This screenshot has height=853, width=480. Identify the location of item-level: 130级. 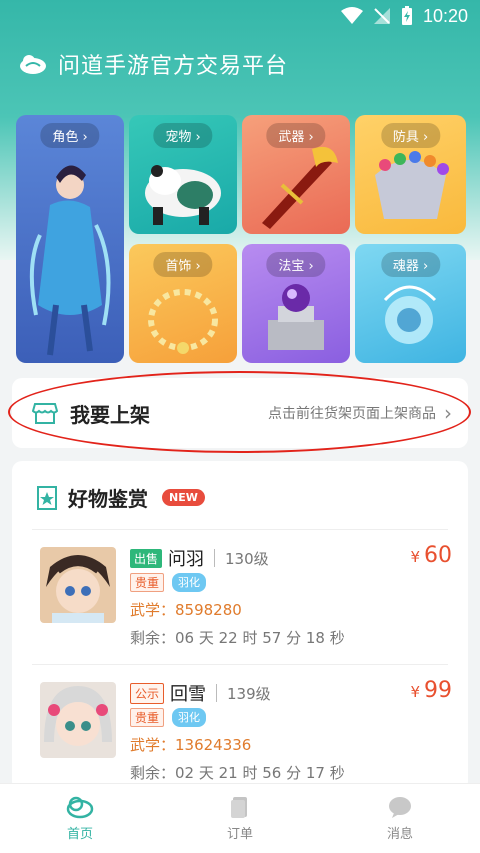
(247, 558).